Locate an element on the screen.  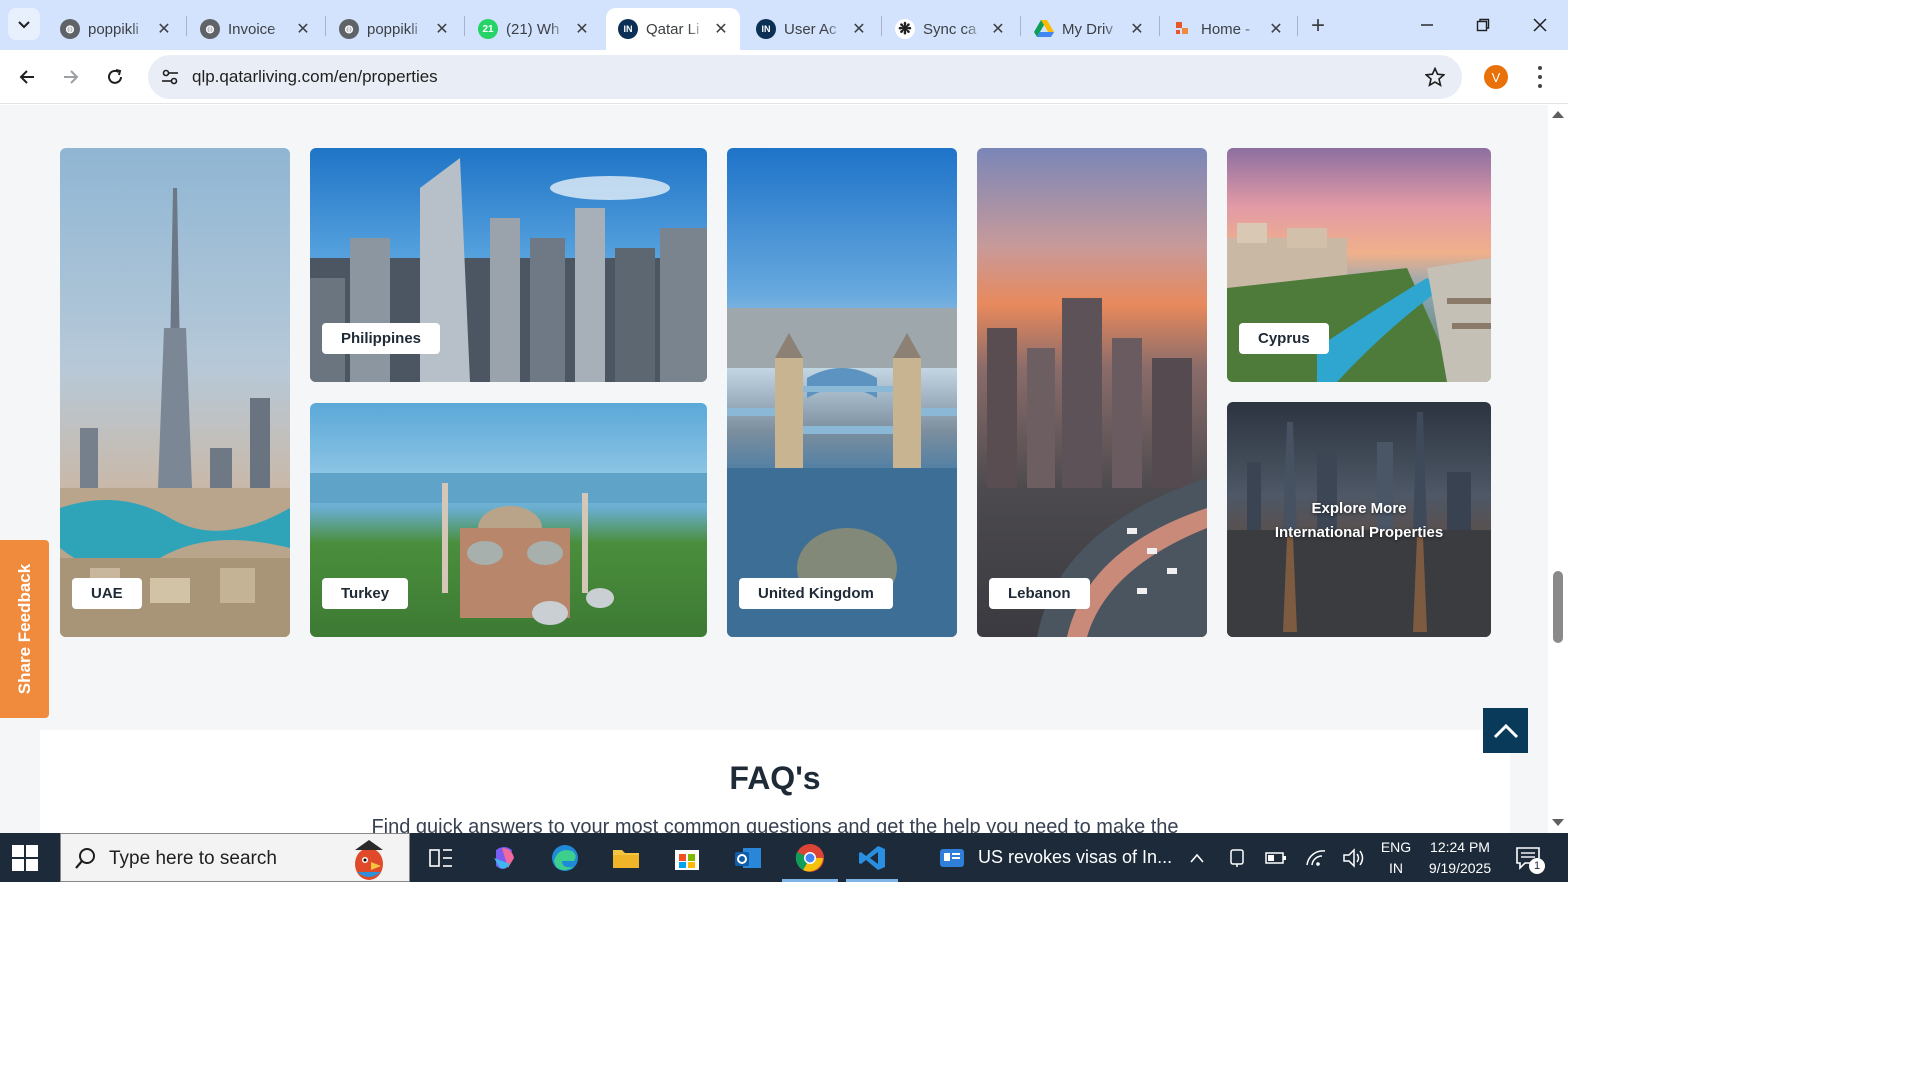
chrome-active-indicator is located at coordinates (810, 880).